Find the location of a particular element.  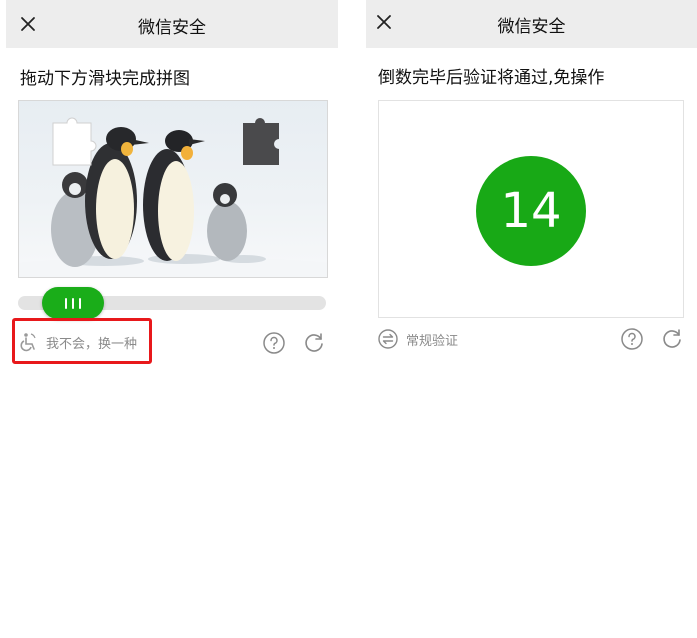

wheelchair-icon is located at coordinates (28, 342).